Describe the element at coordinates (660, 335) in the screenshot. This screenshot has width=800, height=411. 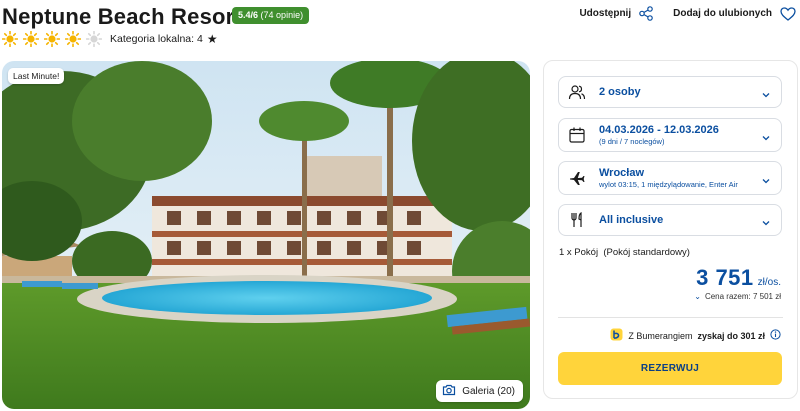
I see `bumerang-prefix: Z Bumerangiem` at that location.